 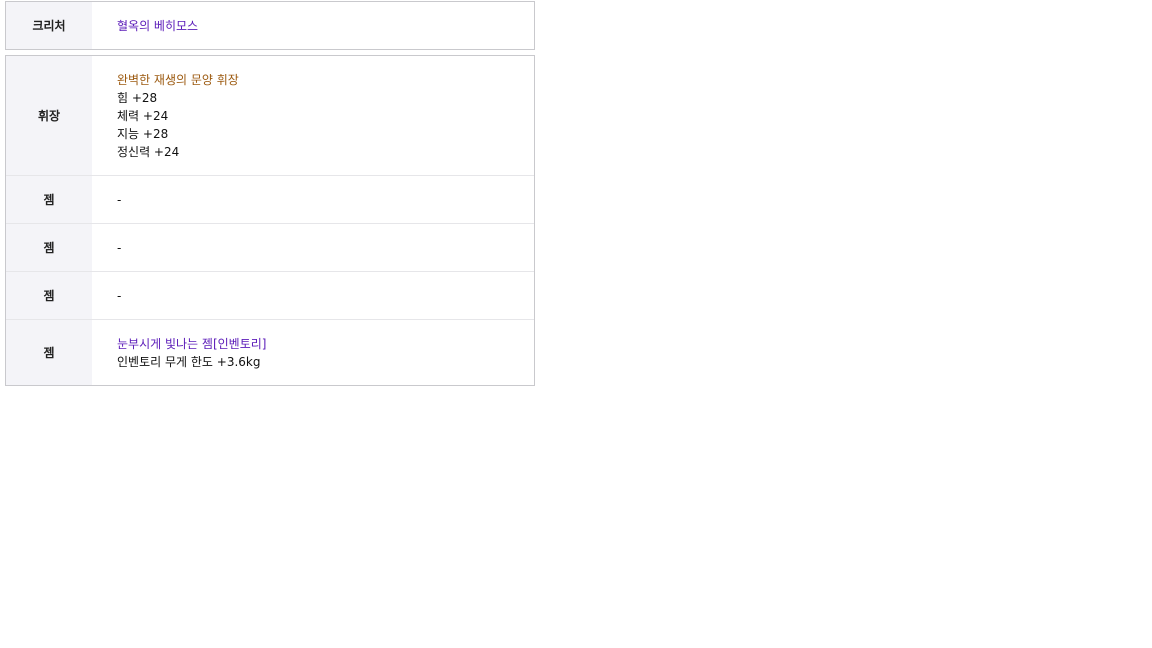 What do you see at coordinates (143, 115) in the screenshot?
I see `emblem-stat-vitality: 체력 +24` at bounding box center [143, 115].